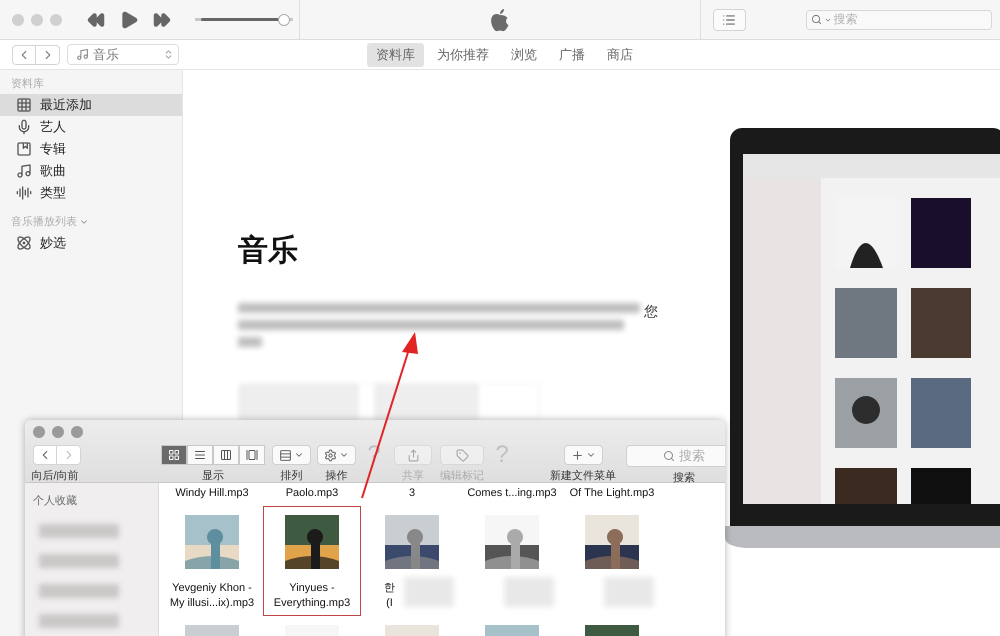 The image size is (1000, 636). What do you see at coordinates (168, 54) in the screenshot?
I see `updown-icon` at bounding box center [168, 54].